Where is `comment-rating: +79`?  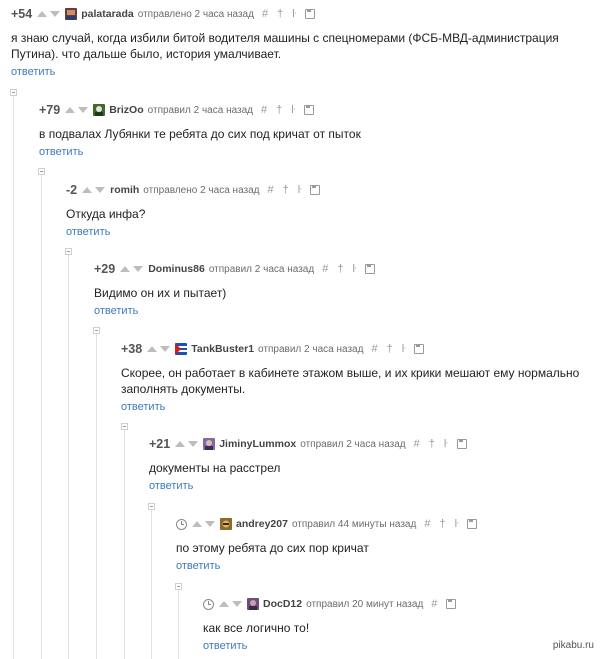 comment-rating: +79 is located at coordinates (50, 110).